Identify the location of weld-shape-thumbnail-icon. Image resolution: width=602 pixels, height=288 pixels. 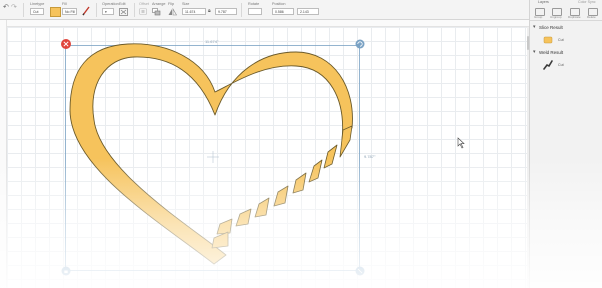
(548, 65).